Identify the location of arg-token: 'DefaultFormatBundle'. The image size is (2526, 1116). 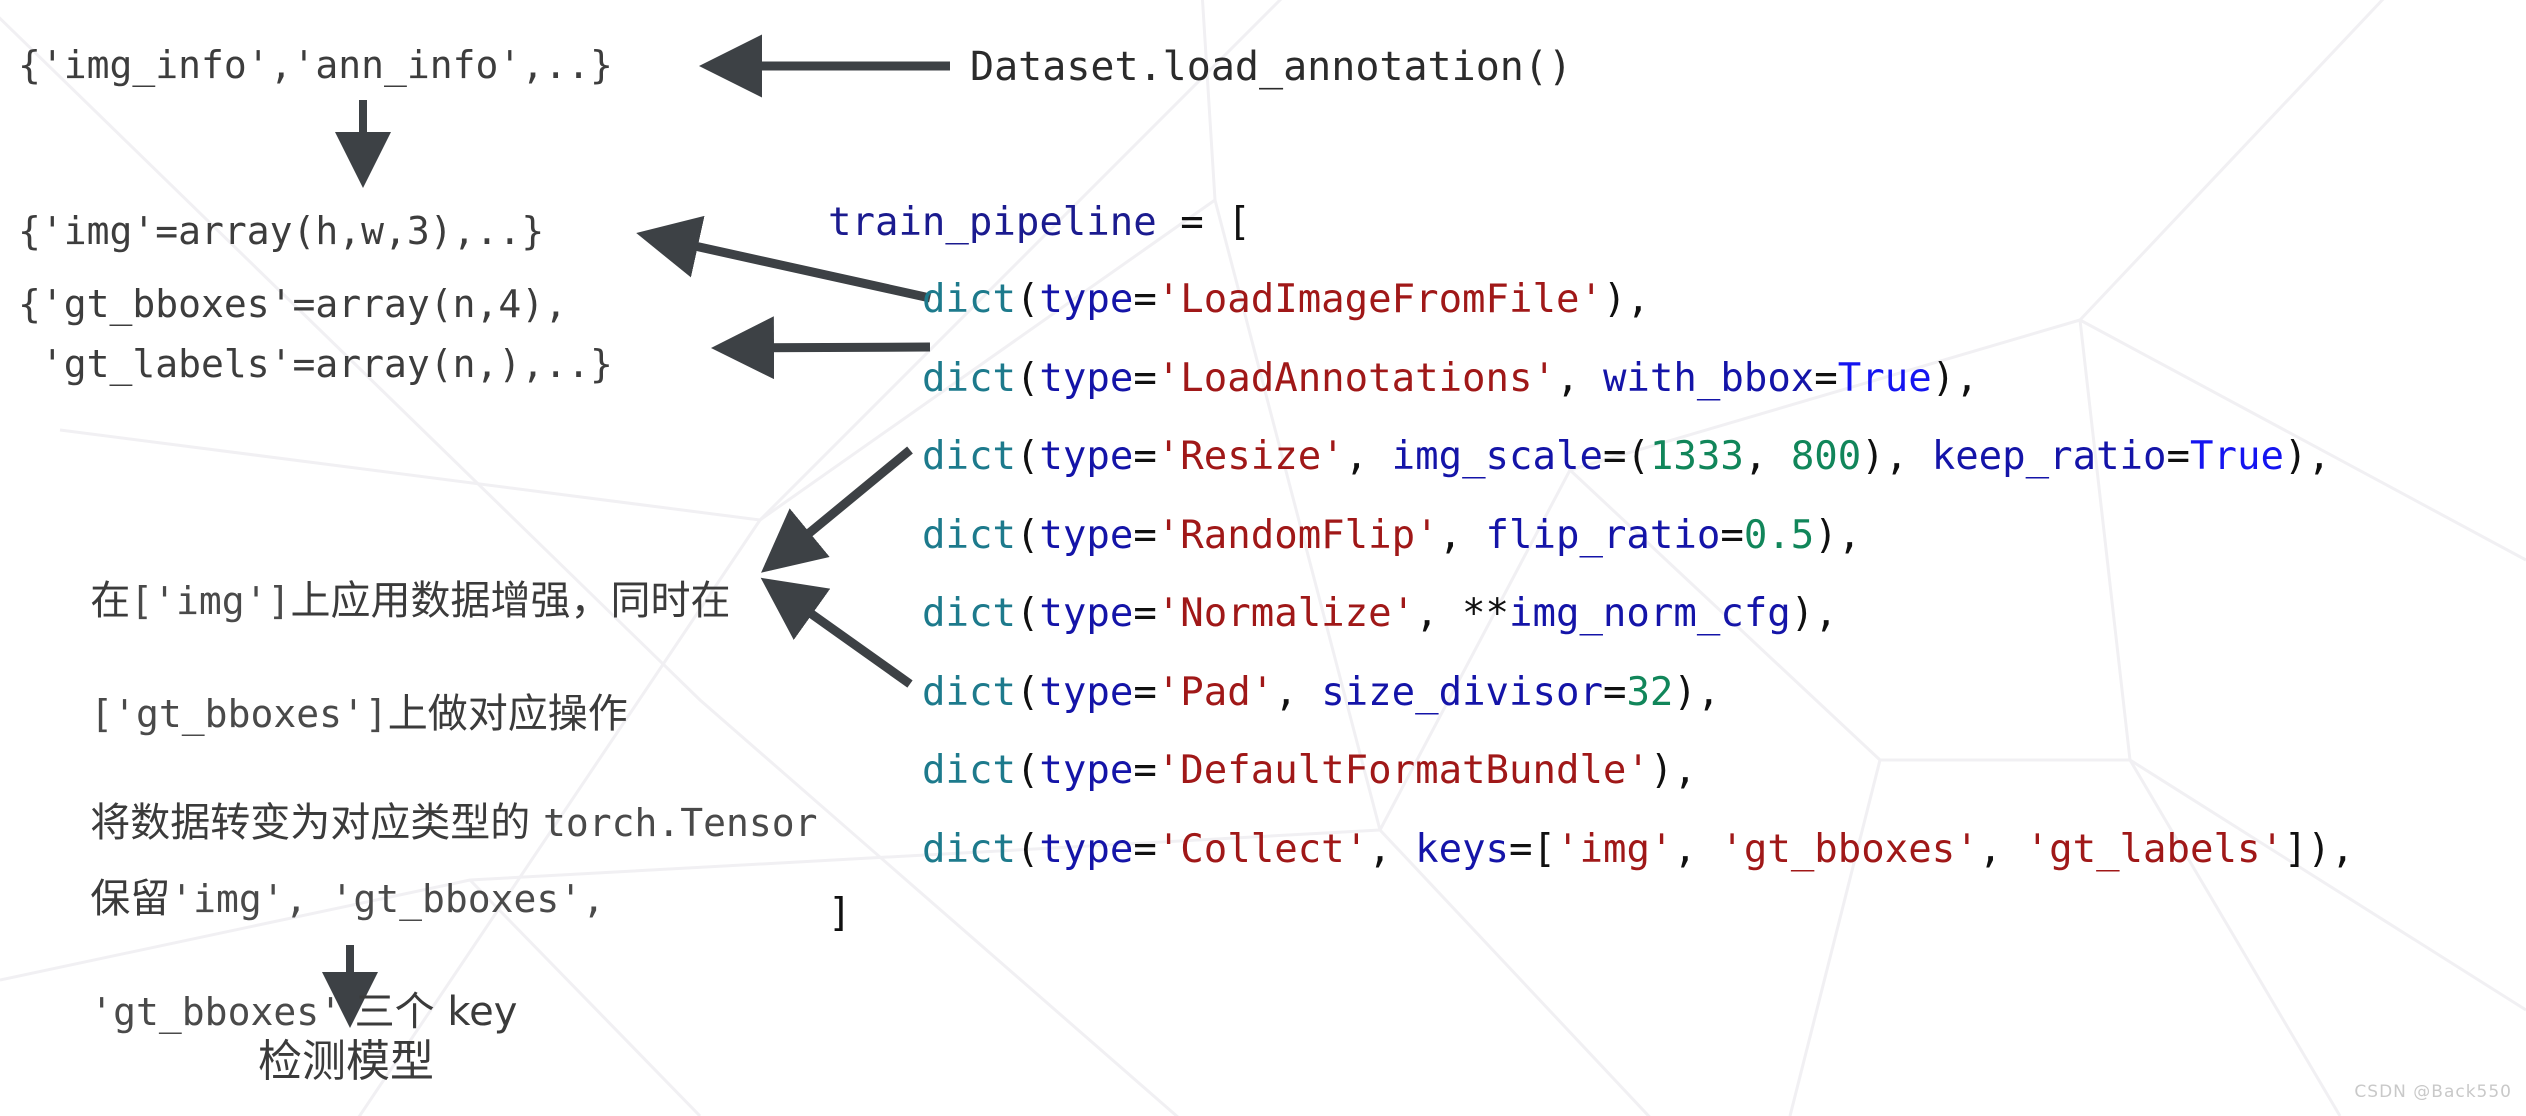
(1403, 770).